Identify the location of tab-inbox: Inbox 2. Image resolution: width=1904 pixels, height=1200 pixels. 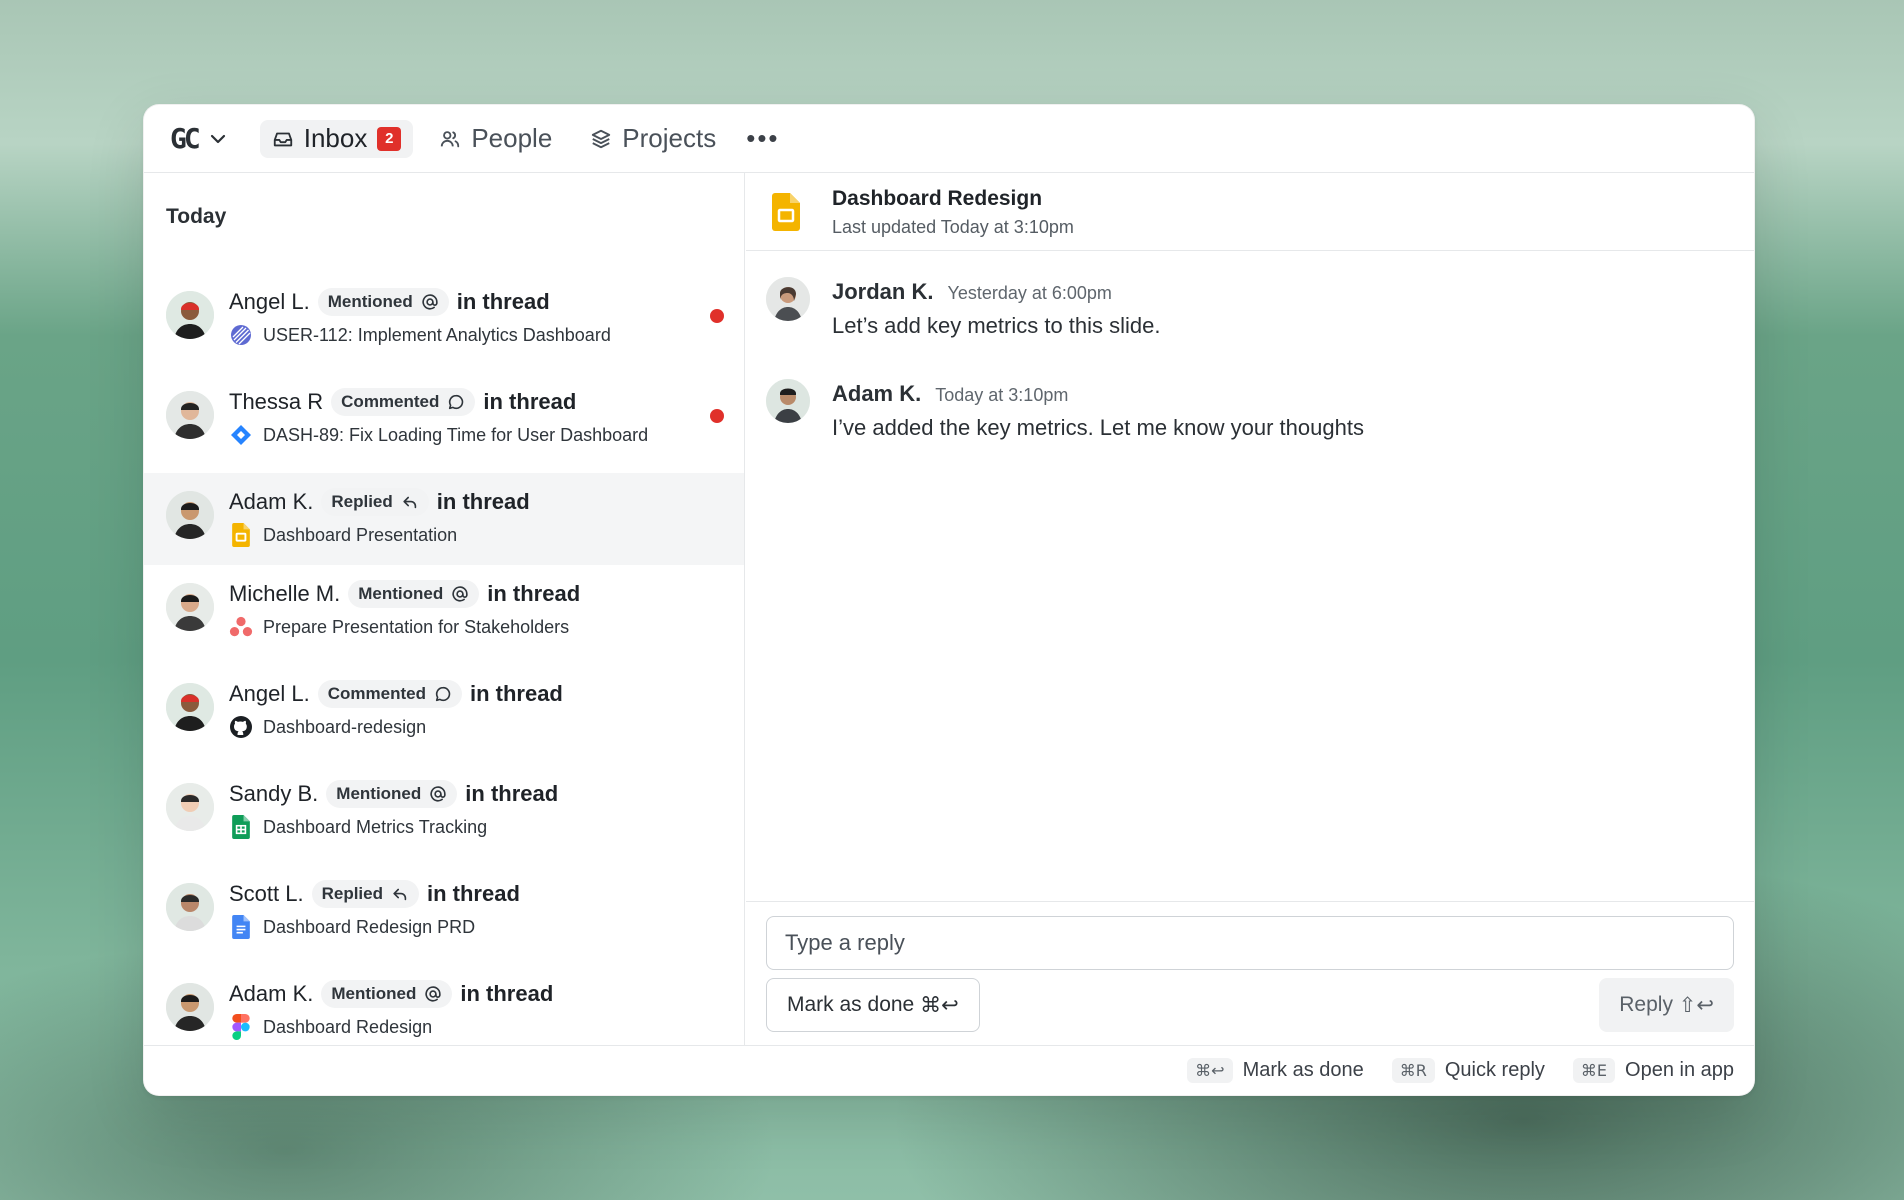
(336, 138).